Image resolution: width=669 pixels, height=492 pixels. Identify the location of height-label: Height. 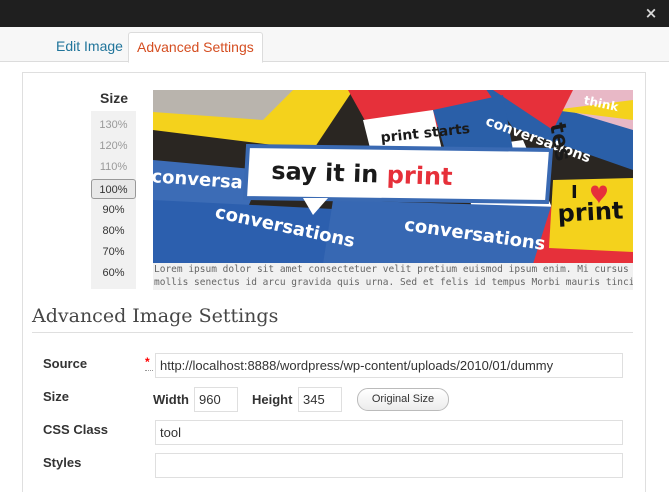
(272, 399).